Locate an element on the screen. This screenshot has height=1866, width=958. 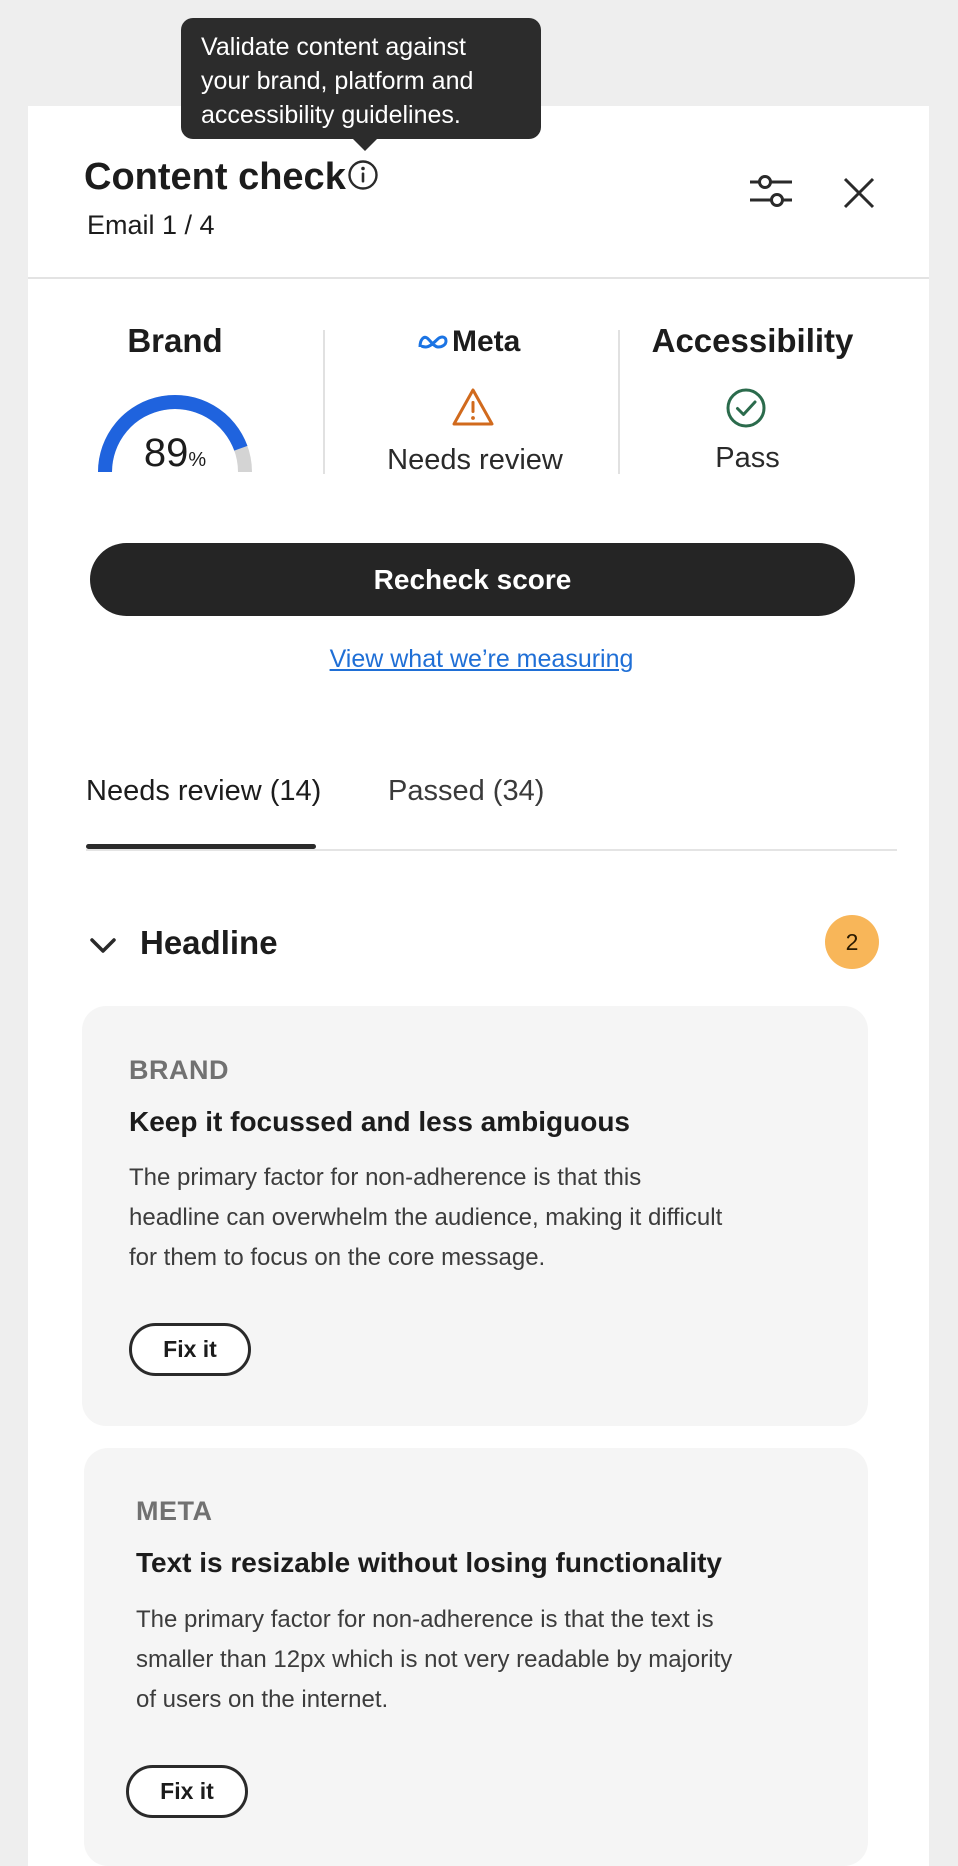
brand-score-value: 89% is located at coordinates (175, 453).